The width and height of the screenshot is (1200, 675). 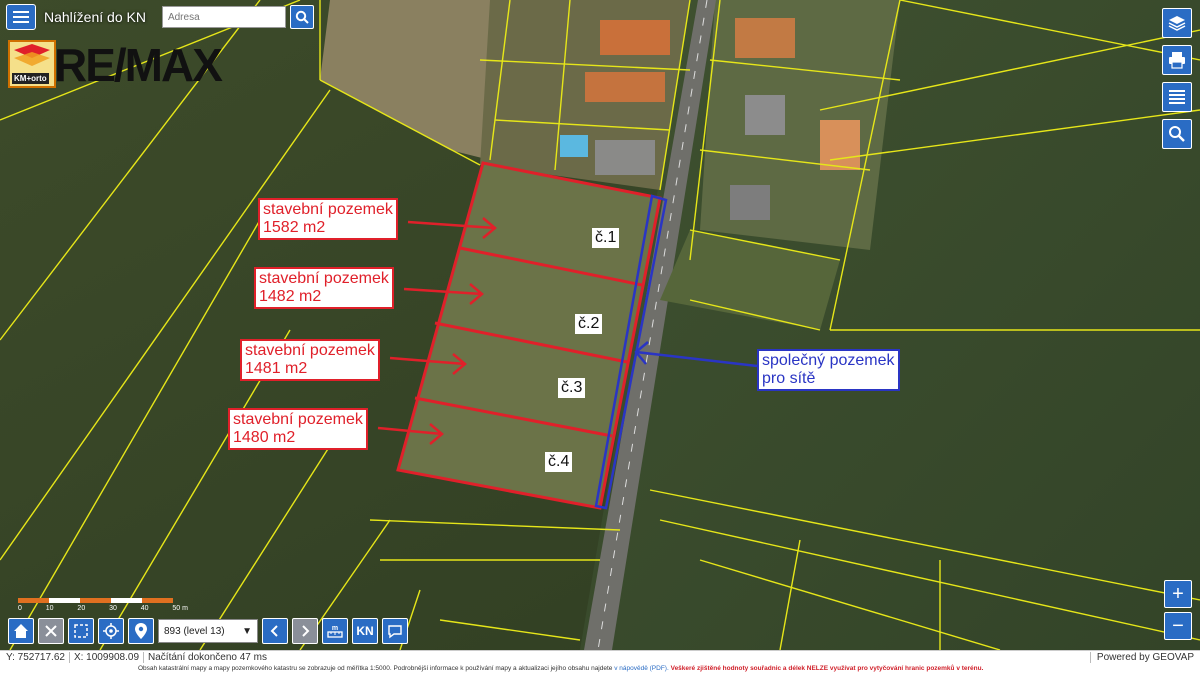 What do you see at coordinates (559, 462) in the screenshot?
I see `plot-number-4: č.4` at bounding box center [559, 462].